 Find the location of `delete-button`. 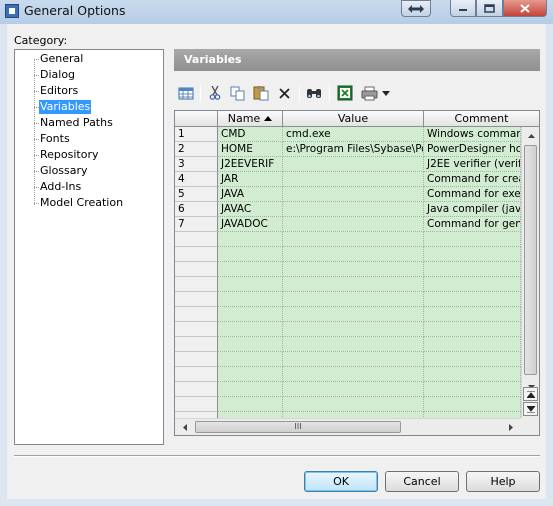

delete-button is located at coordinates (284, 93).